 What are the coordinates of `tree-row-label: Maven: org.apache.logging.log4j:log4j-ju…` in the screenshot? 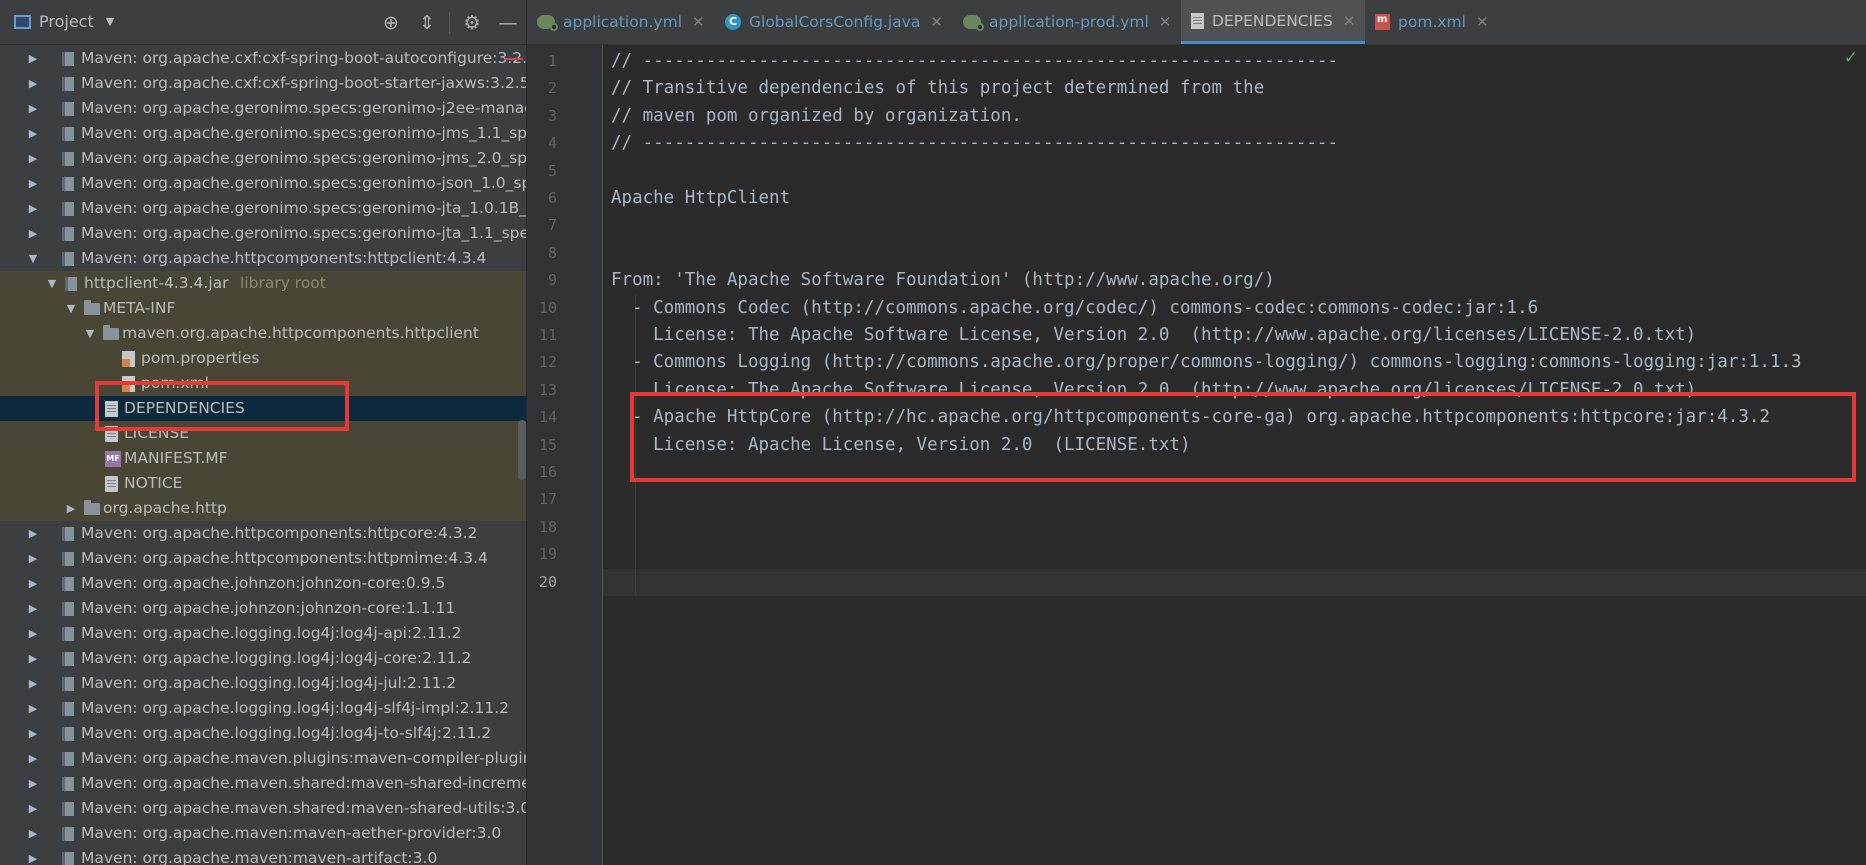 It's located at (269, 683).